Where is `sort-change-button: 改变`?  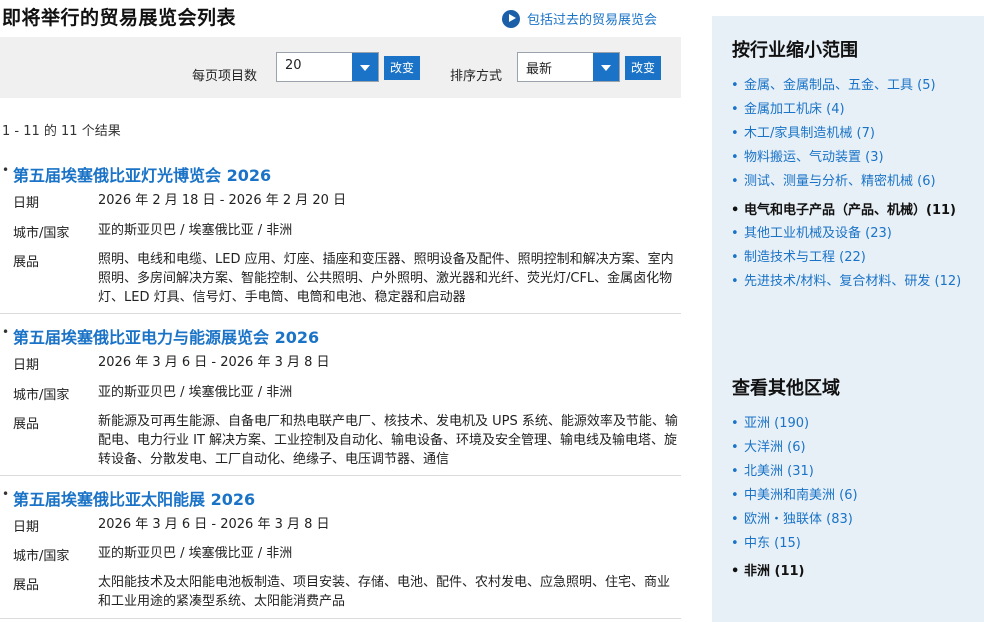 sort-change-button: 改变 is located at coordinates (643, 68).